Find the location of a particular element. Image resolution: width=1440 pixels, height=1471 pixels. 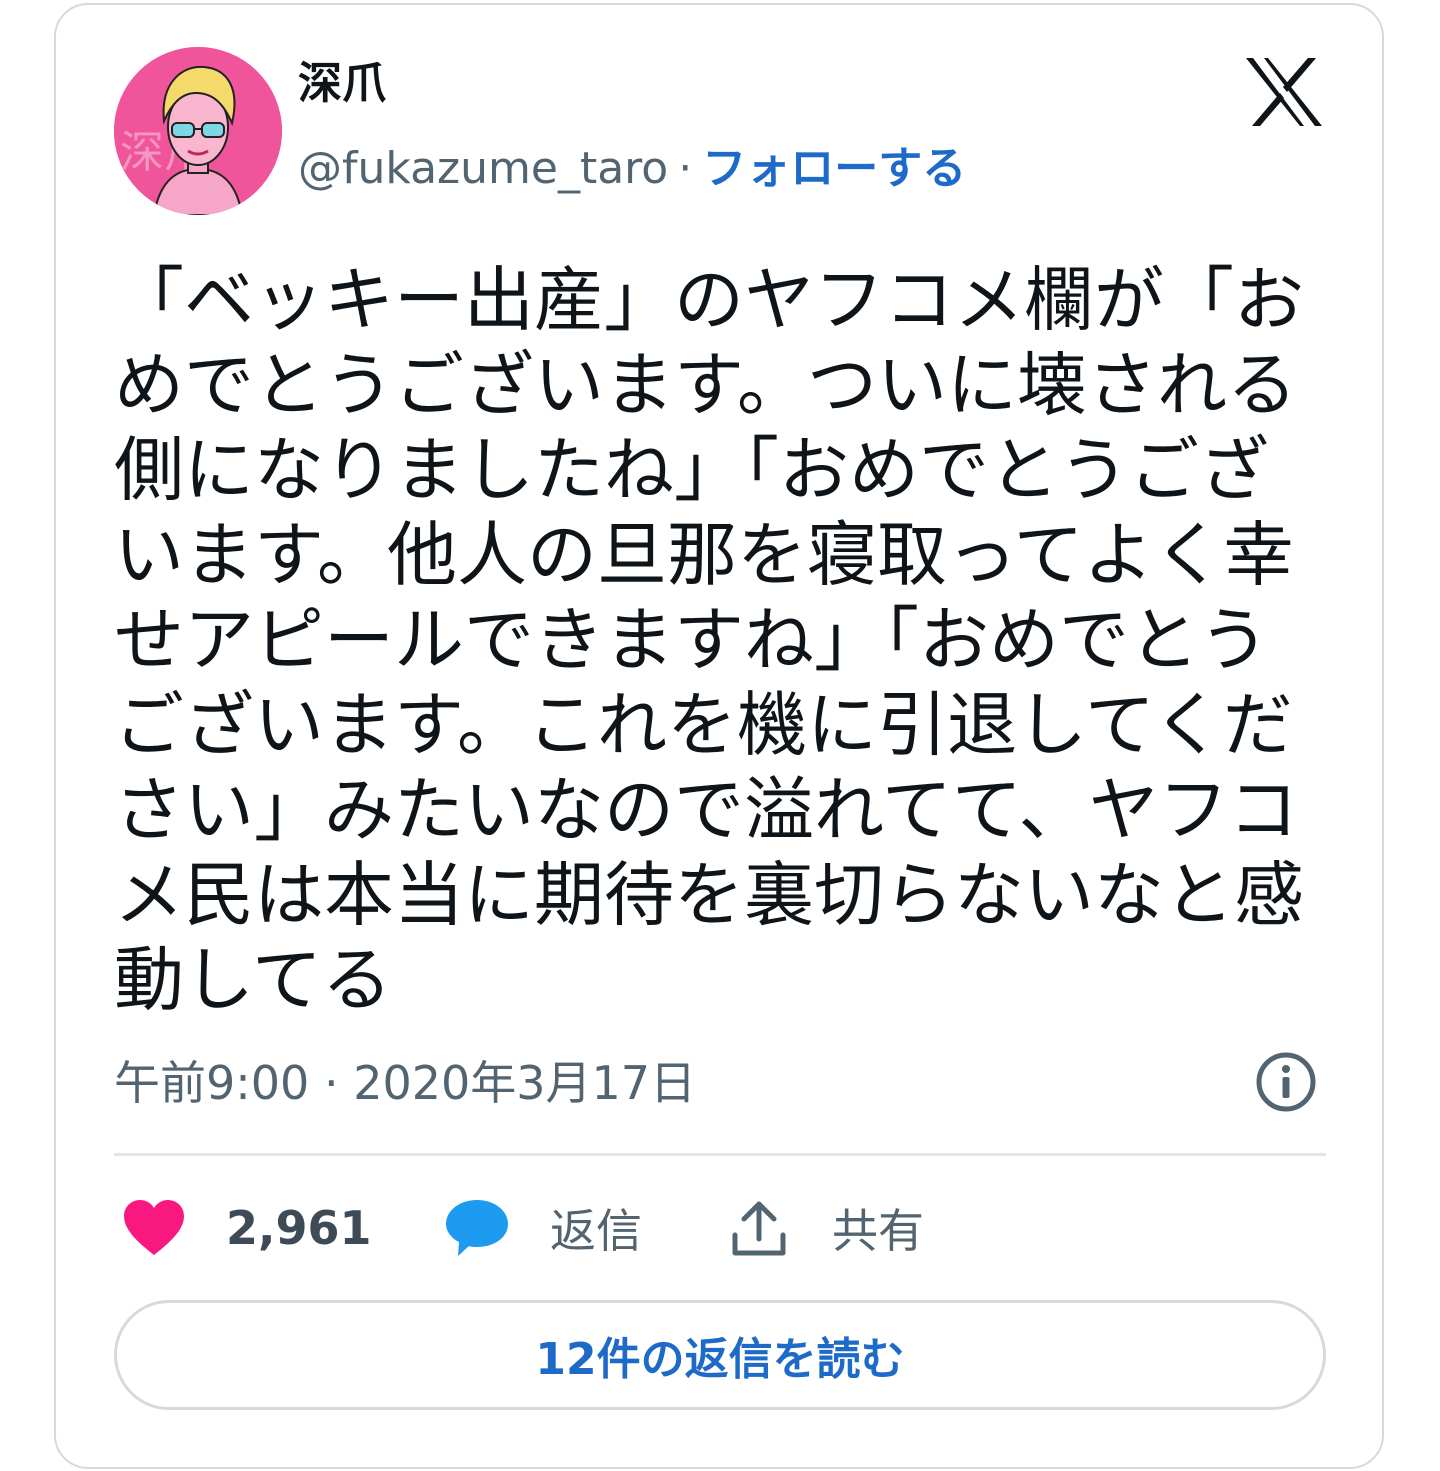

info-icon is located at coordinates (1286, 1082).